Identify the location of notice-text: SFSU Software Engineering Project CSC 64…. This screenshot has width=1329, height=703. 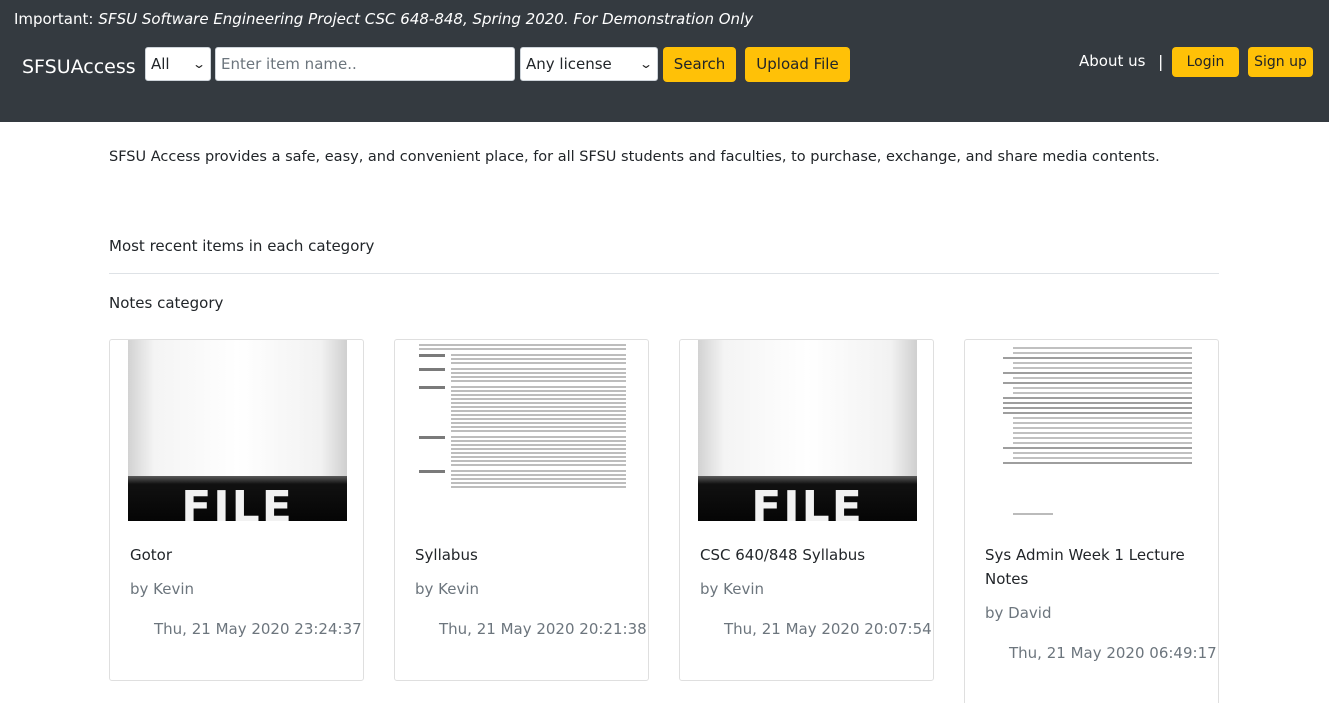
(426, 19).